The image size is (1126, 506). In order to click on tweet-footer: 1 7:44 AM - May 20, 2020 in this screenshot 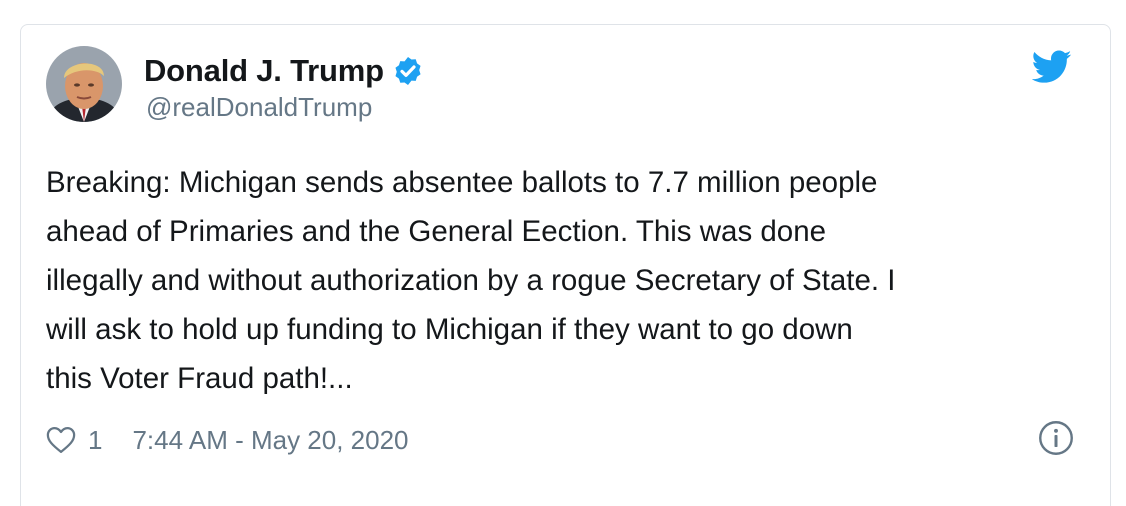, I will do `click(227, 440)`.